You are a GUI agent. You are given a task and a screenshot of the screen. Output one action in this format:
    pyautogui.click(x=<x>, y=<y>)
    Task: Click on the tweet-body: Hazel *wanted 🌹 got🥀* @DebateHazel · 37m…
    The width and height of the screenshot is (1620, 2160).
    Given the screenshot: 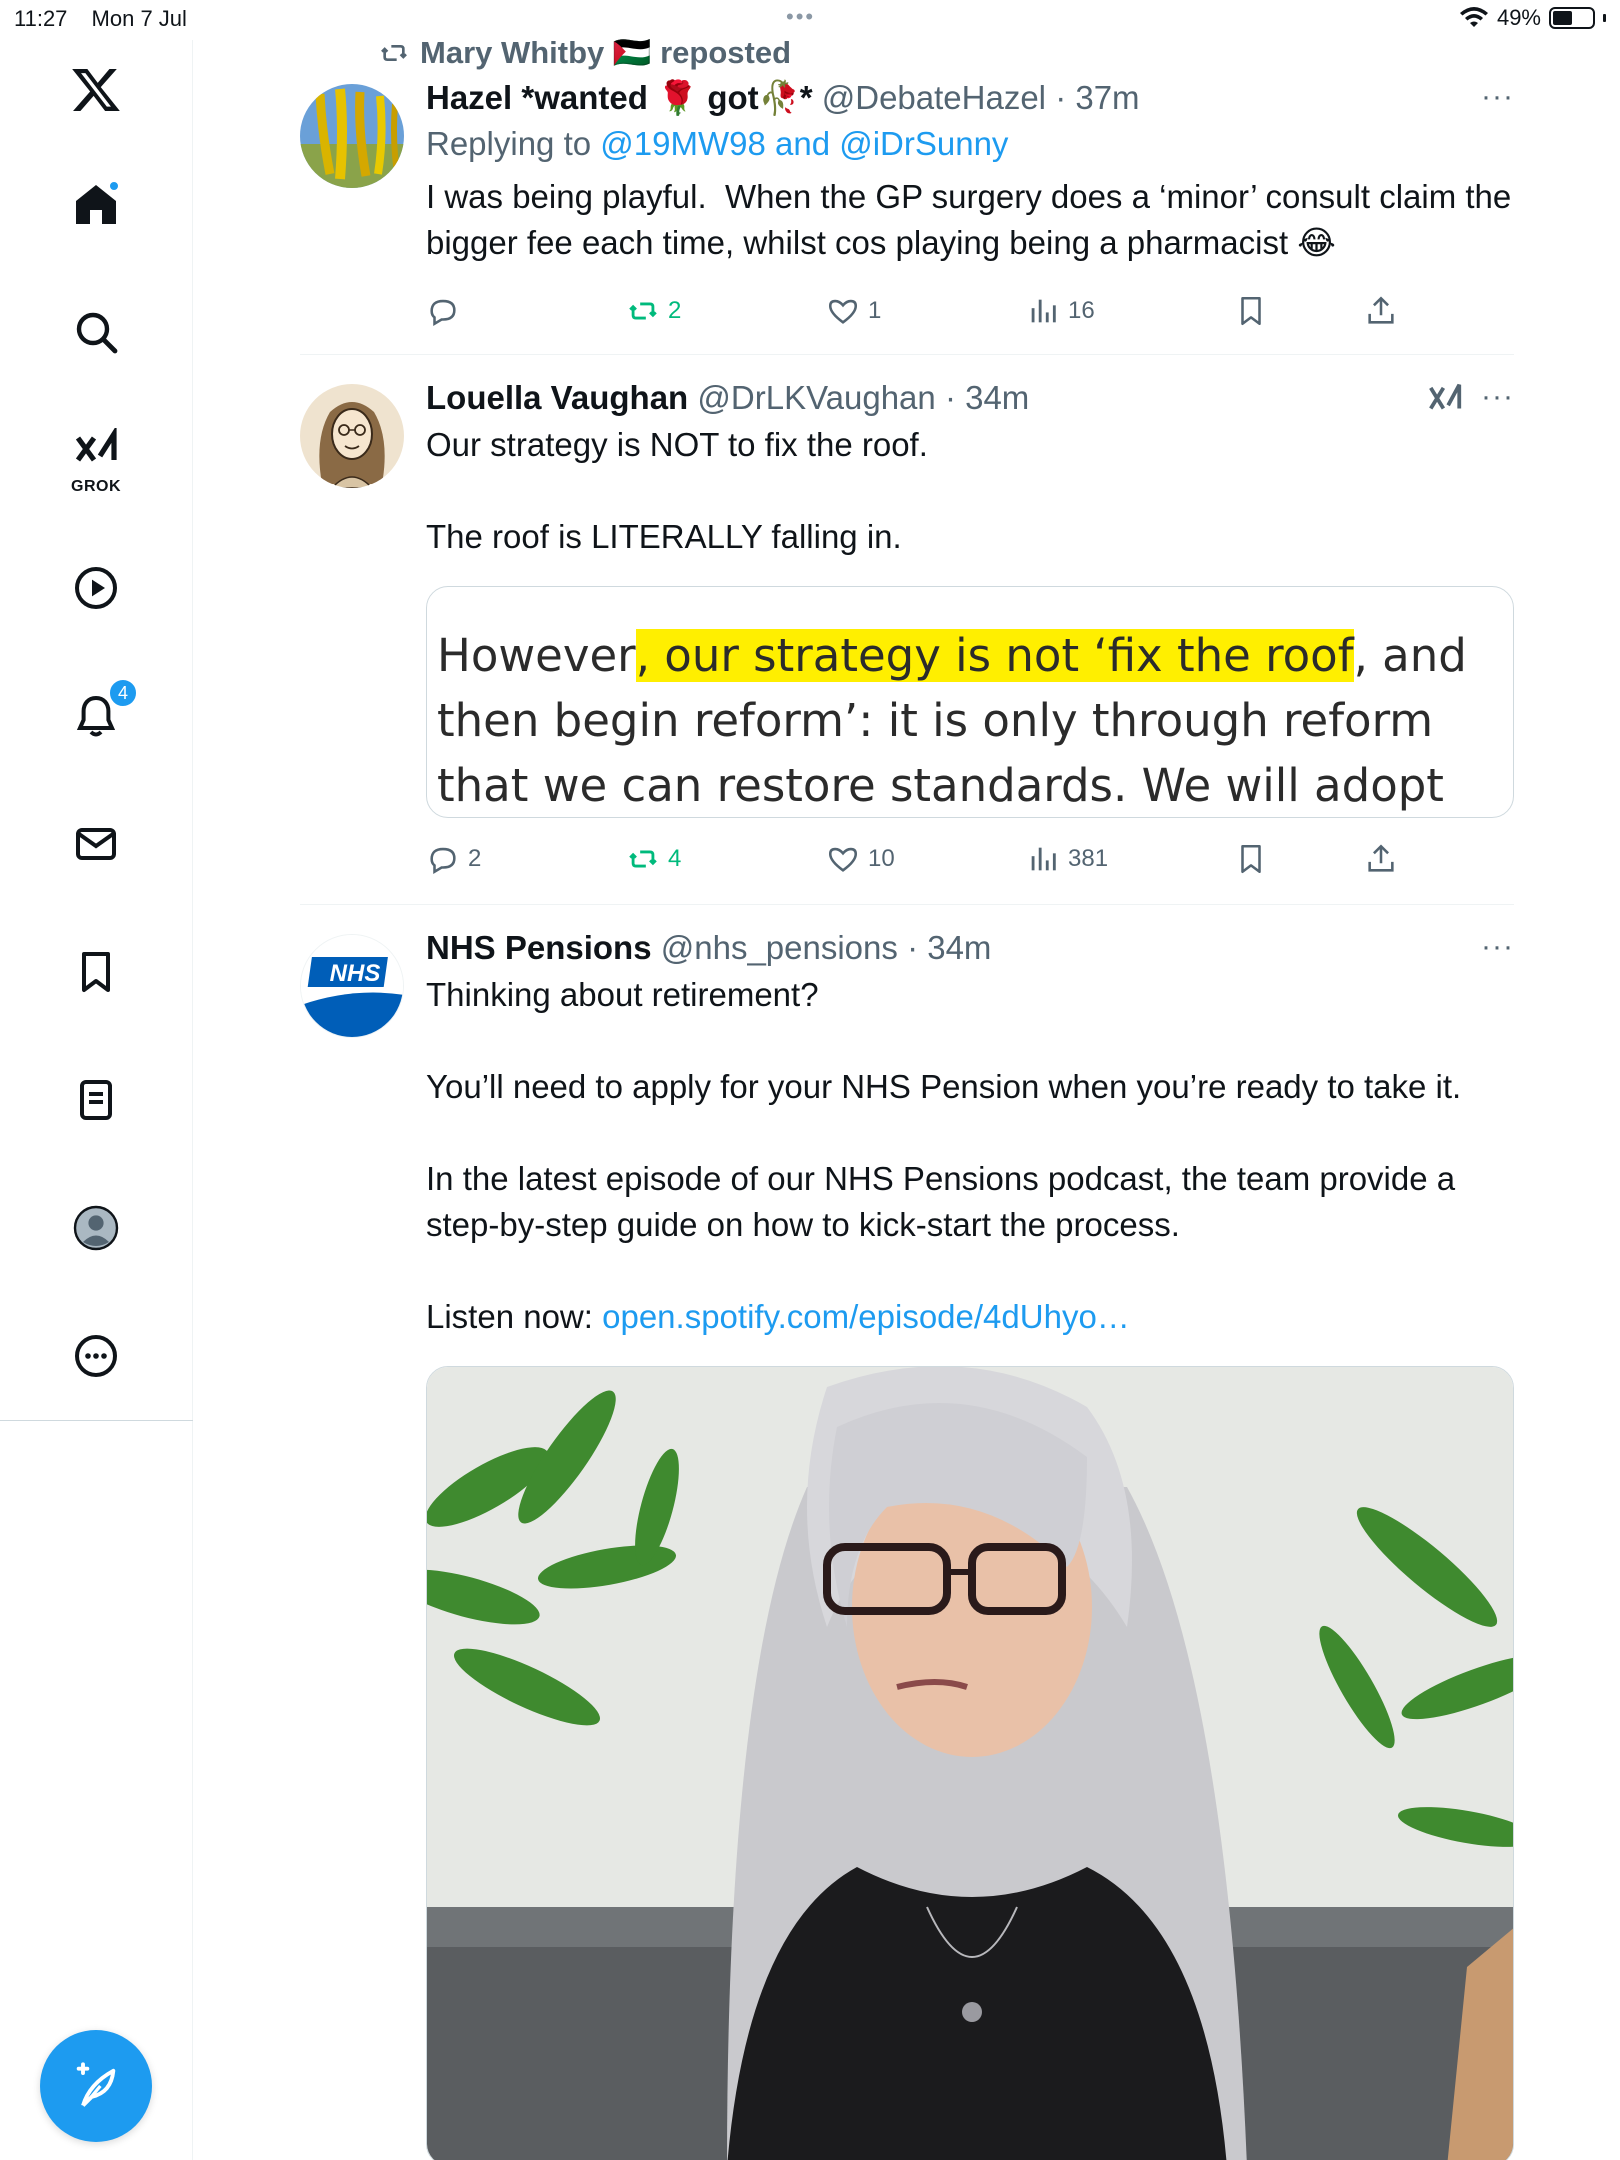 What is the action you would take?
    pyautogui.click(x=970, y=172)
    